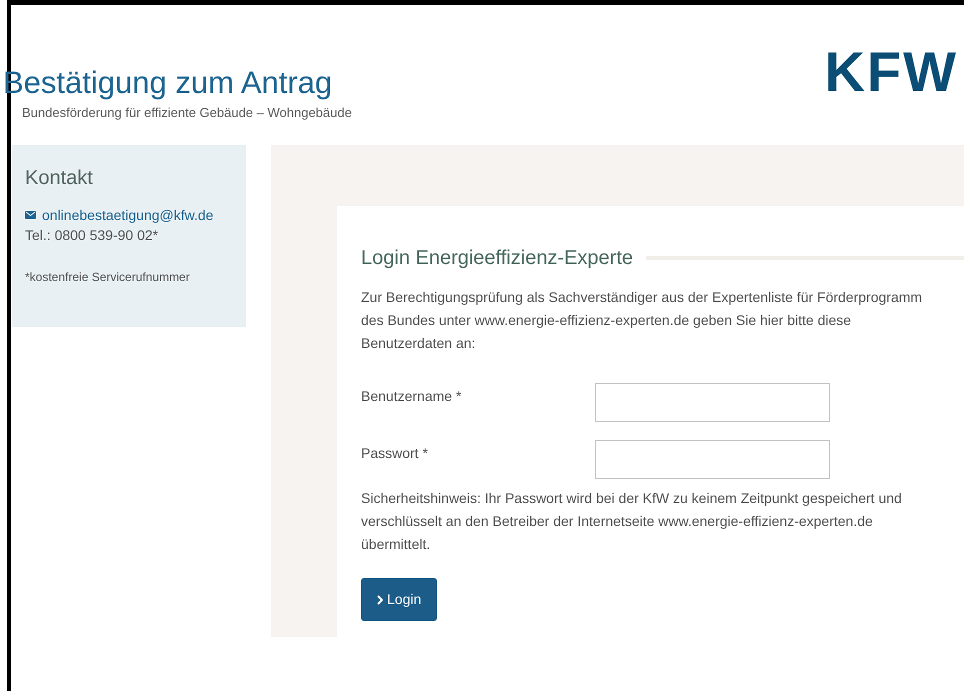 The height and width of the screenshot is (691, 964). What do you see at coordinates (59, 178) in the screenshot?
I see `contact-title: Kontakt` at bounding box center [59, 178].